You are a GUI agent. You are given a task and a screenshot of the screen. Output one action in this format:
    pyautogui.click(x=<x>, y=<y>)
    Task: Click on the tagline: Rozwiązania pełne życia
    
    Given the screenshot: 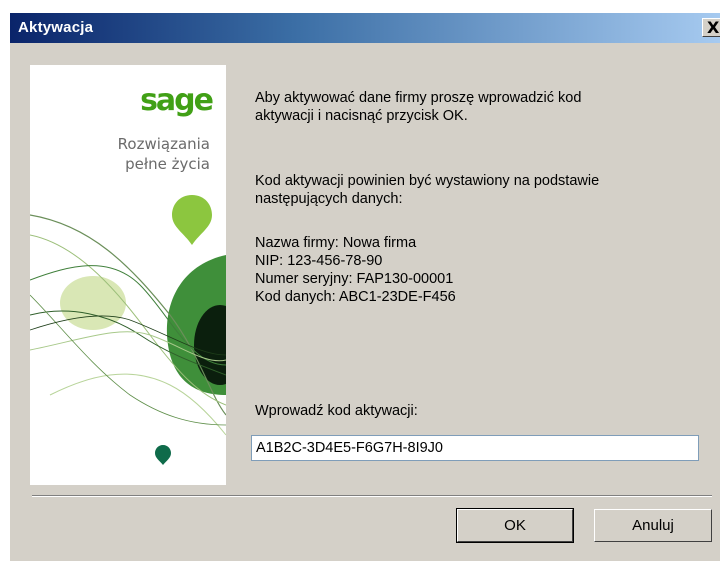 What is the action you would take?
    pyautogui.click(x=164, y=154)
    